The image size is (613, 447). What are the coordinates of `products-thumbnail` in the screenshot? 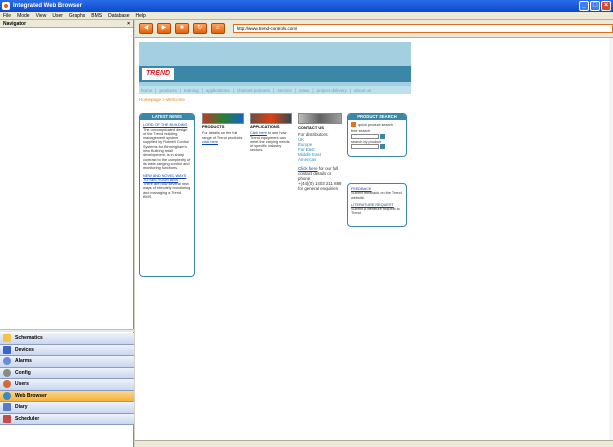 It's located at (223, 118).